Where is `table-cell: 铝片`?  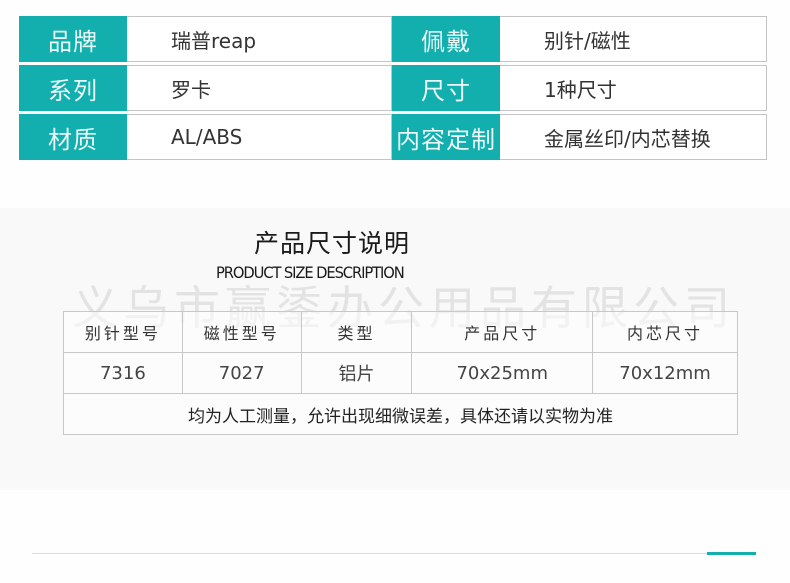
table-cell: 铝片 is located at coordinates (356, 373).